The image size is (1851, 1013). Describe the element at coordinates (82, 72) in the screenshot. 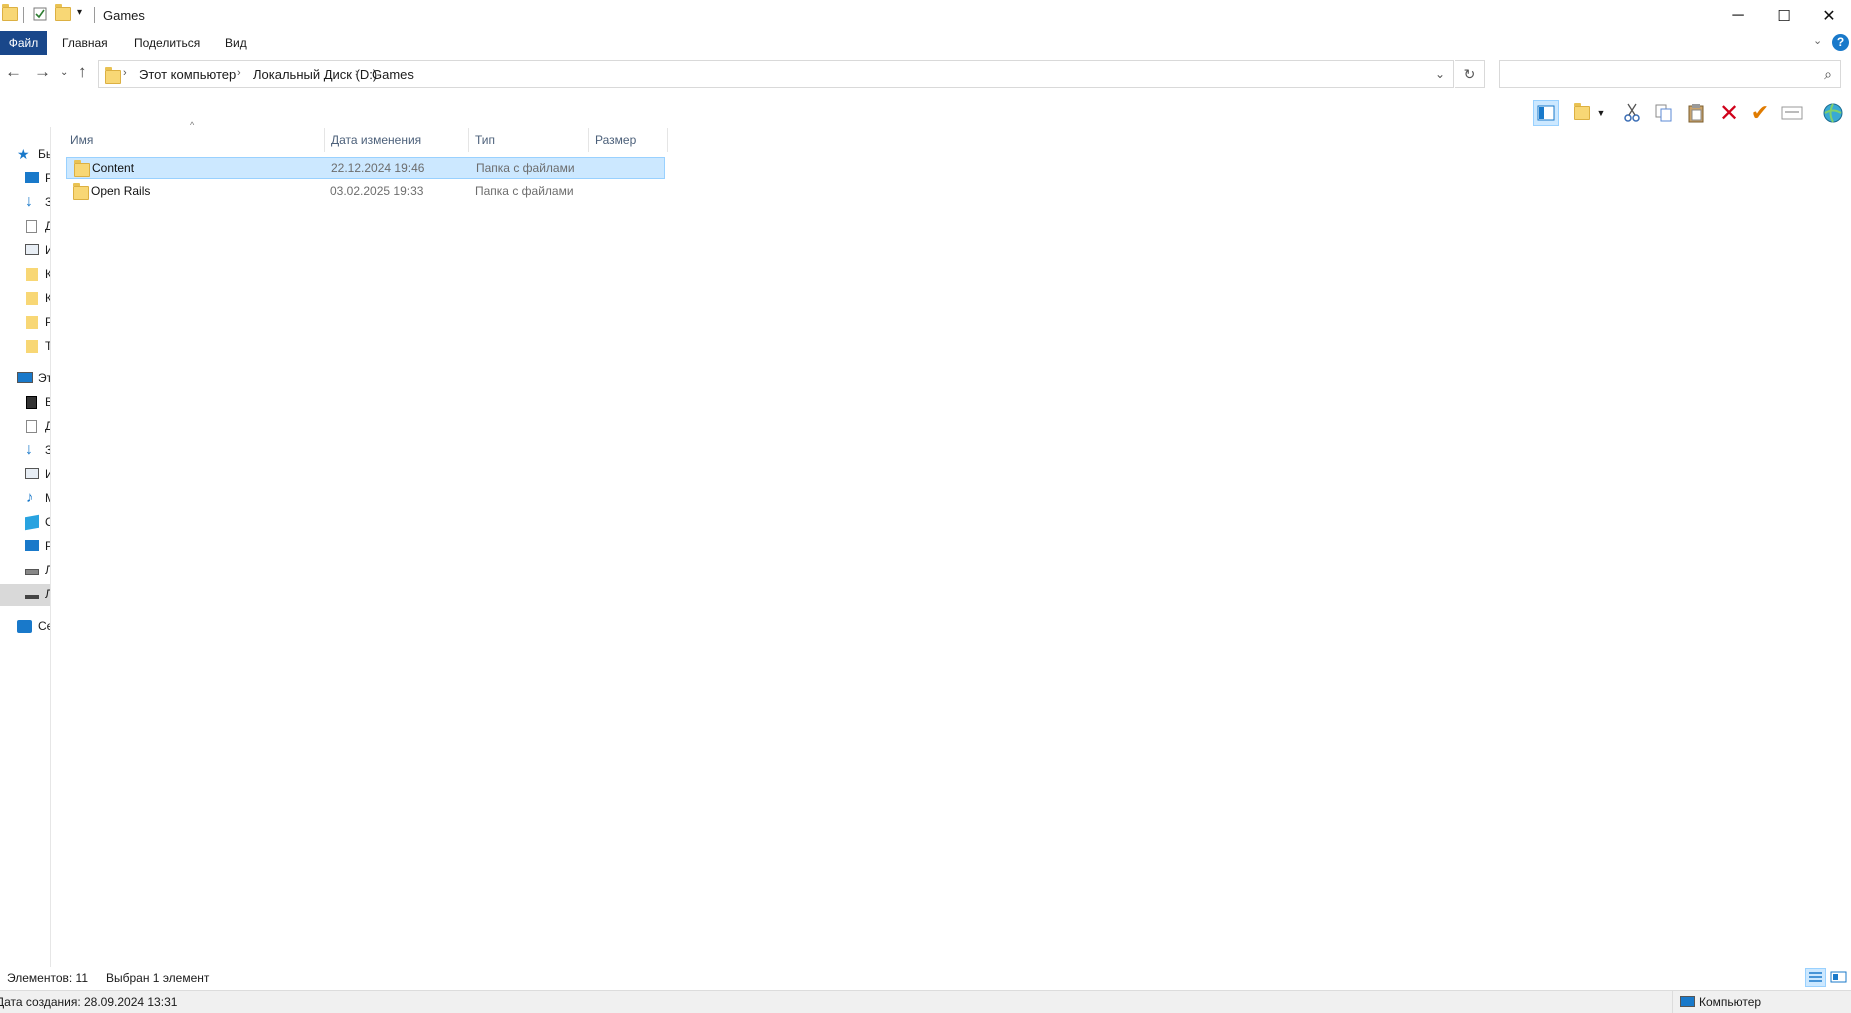

I see `up-arrow-icon: ↑` at that location.